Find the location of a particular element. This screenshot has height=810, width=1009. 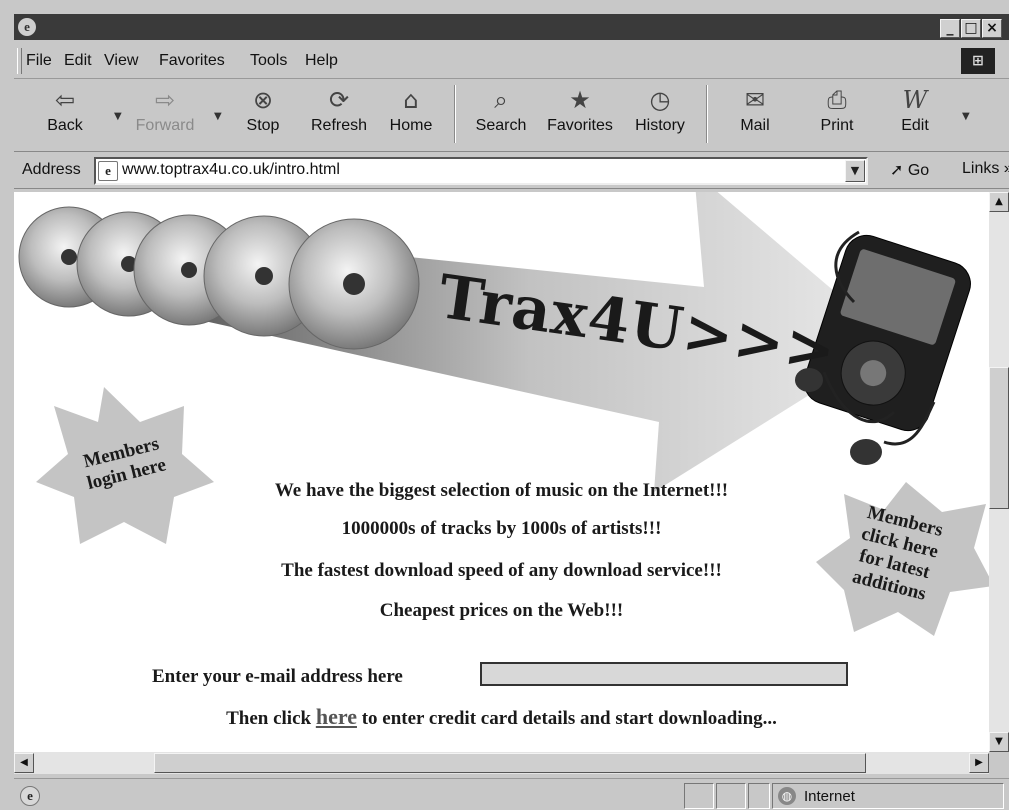

tagline-prices: Cheapest prices on the Web!!! is located at coordinates (501, 610).